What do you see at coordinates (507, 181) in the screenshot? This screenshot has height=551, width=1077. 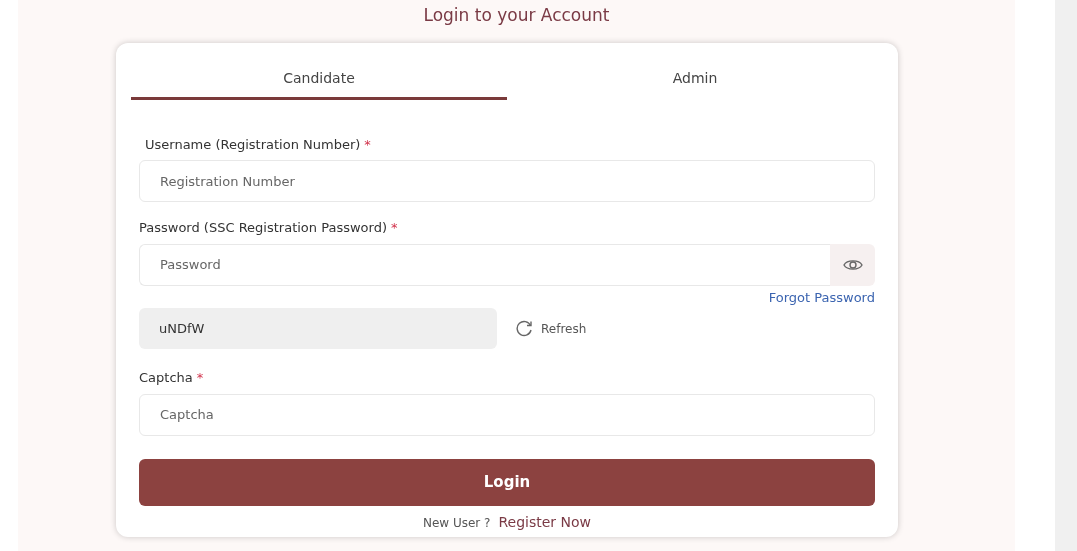 I see `input-field: Registration Number` at bounding box center [507, 181].